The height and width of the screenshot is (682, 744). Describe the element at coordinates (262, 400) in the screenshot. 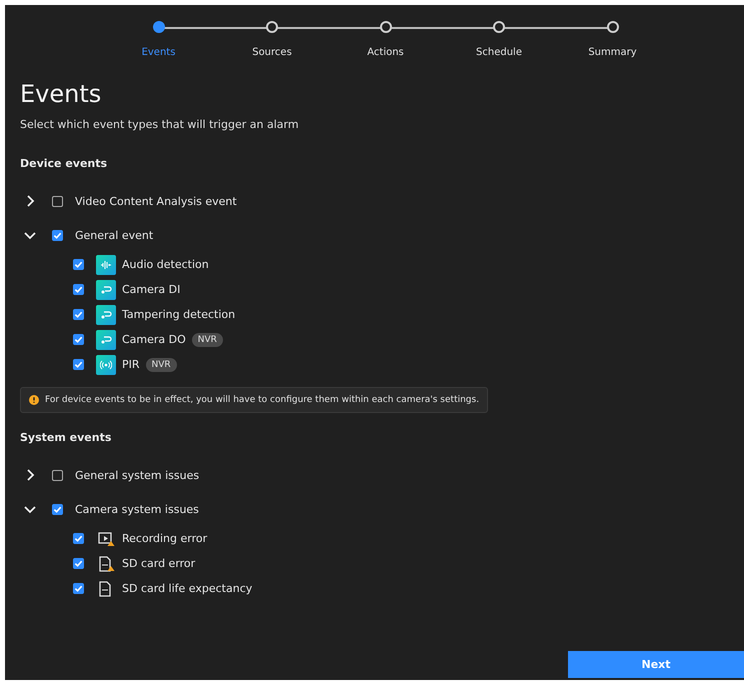

I see `notice-text: For device events to be in effect, you will have to configure them within each camera's settings.` at that location.